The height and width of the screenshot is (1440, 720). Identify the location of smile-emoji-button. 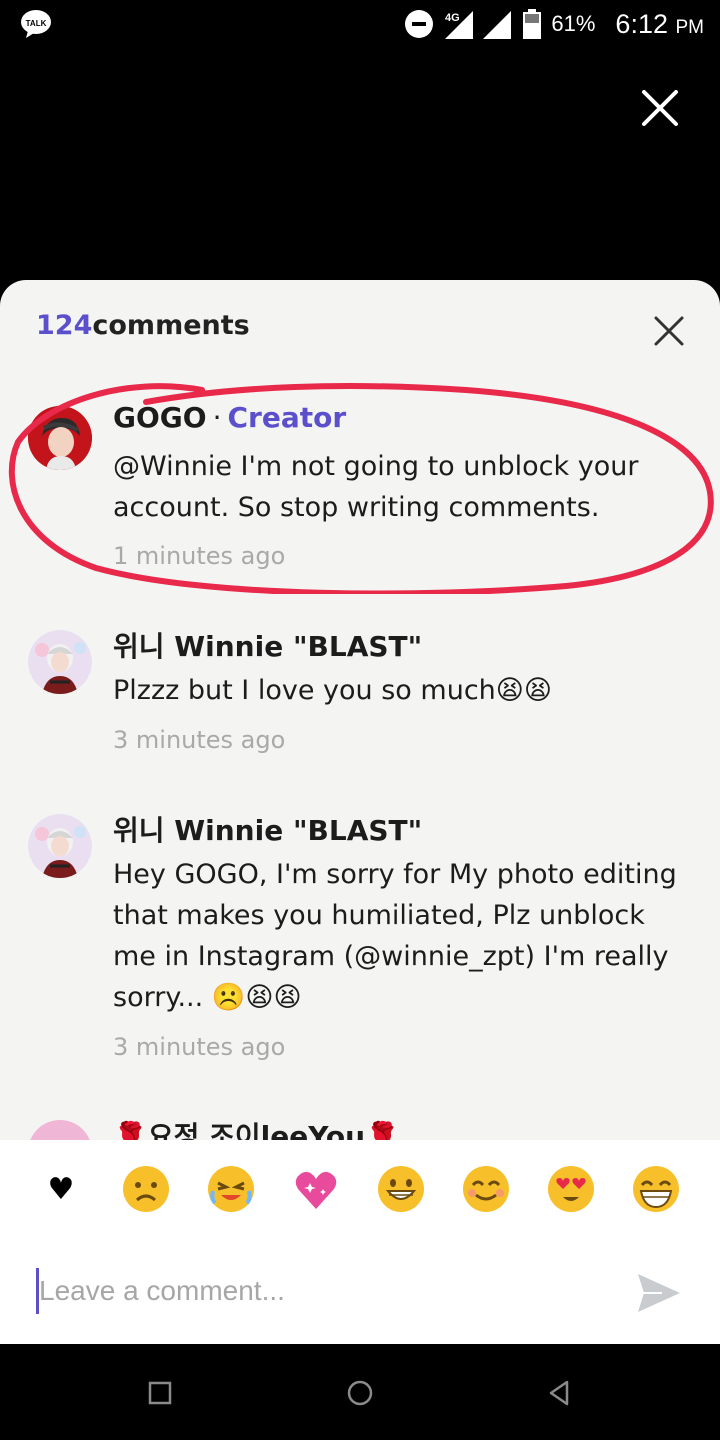
(486, 1189).